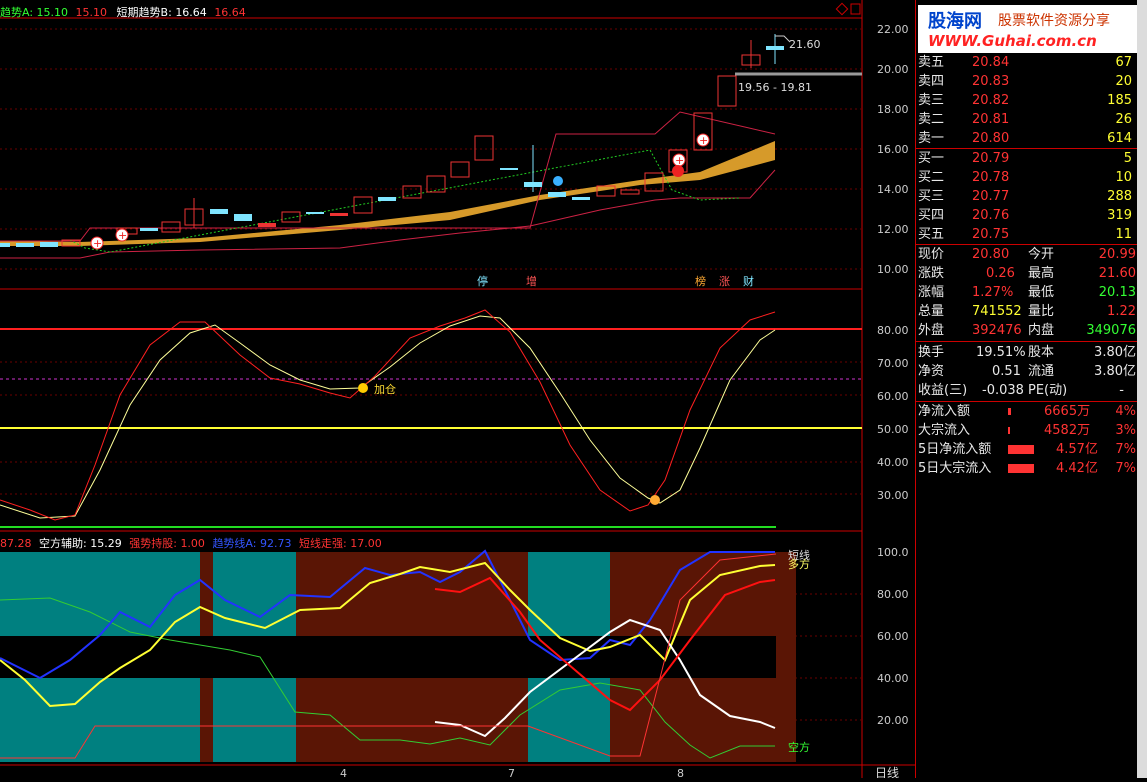  Describe the element at coordinates (1125, 411) in the screenshot. I see `flow-pct: 4%` at that location.